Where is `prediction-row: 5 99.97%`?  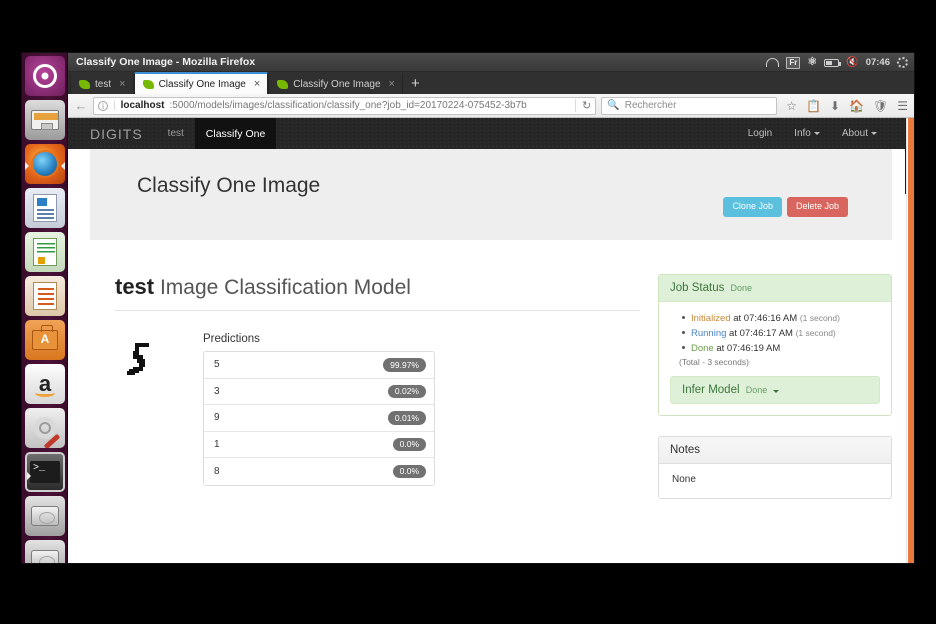 prediction-row: 5 99.97% is located at coordinates (319, 365).